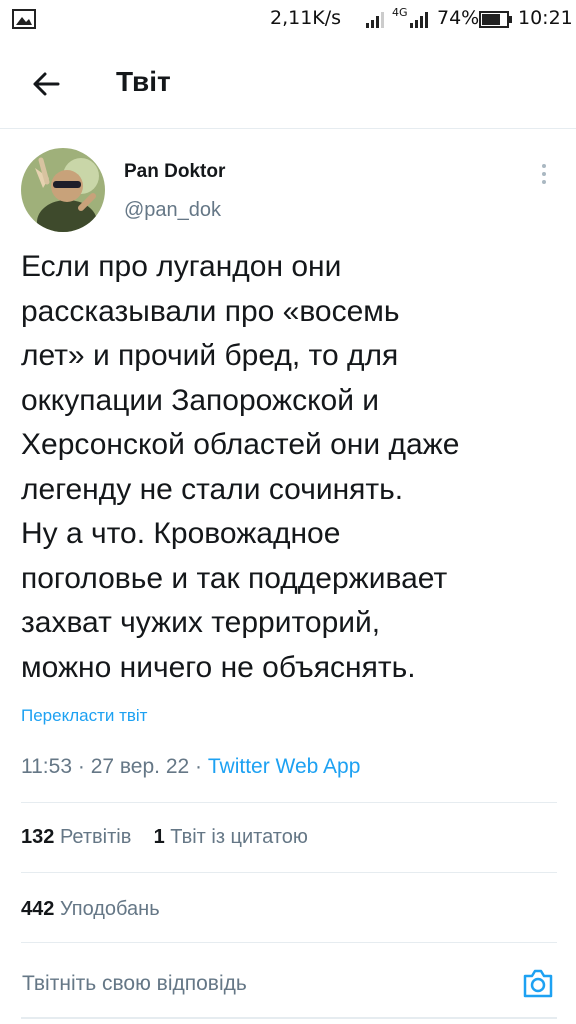  I want to click on reply-input: Твітніть свою відповідь, so click(134, 984).